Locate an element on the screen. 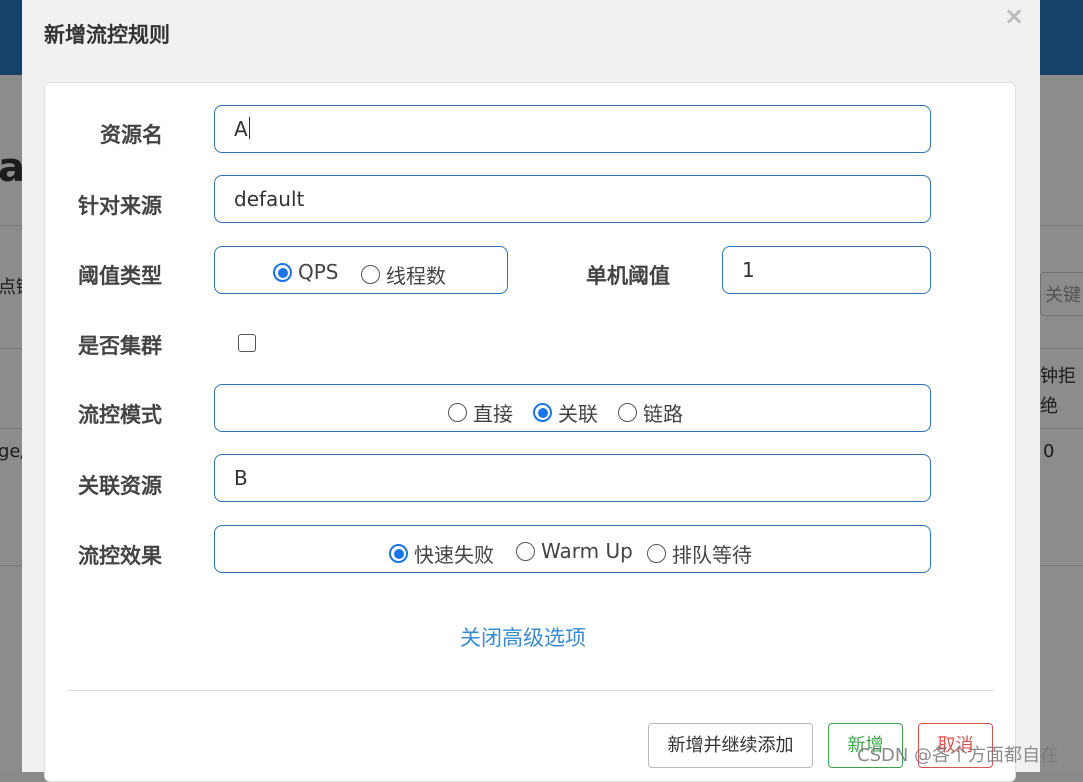  radio-warm-up: Warm Up is located at coordinates (574, 551).